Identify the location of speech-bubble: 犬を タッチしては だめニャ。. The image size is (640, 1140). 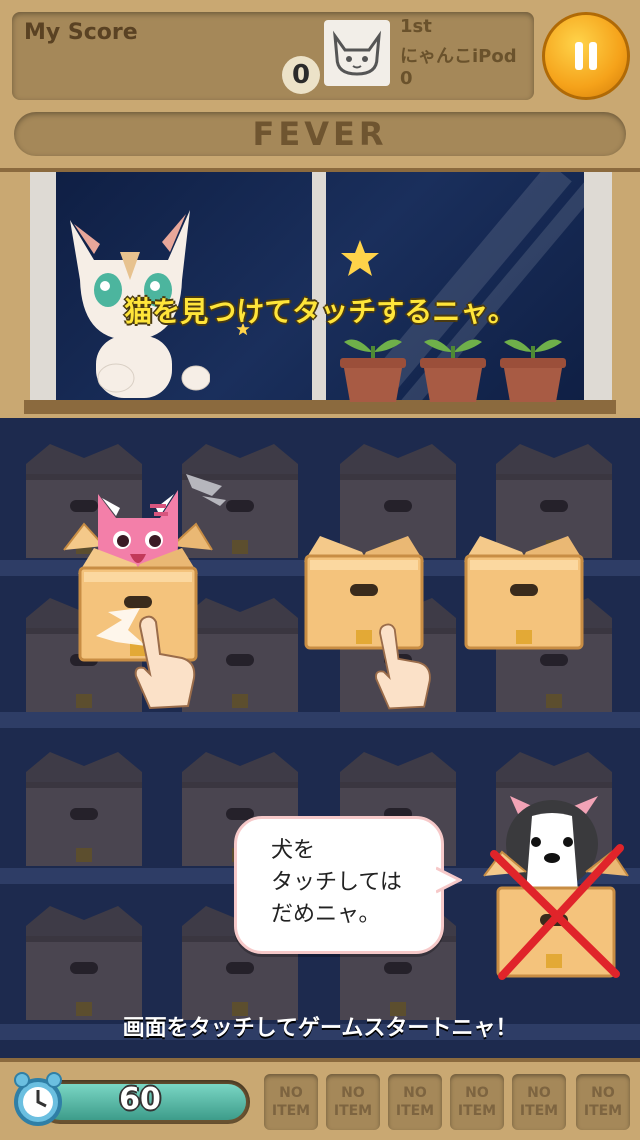
(339, 885).